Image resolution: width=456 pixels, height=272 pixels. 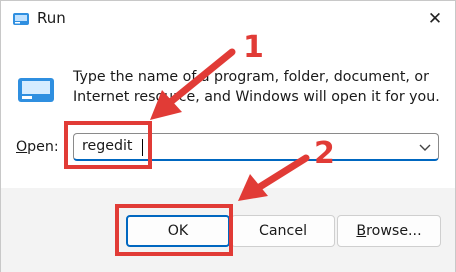 What do you see at coordinates (435, 19) in the screenshot?
I see `close-button: ✕` at bounding box center [435, 19].